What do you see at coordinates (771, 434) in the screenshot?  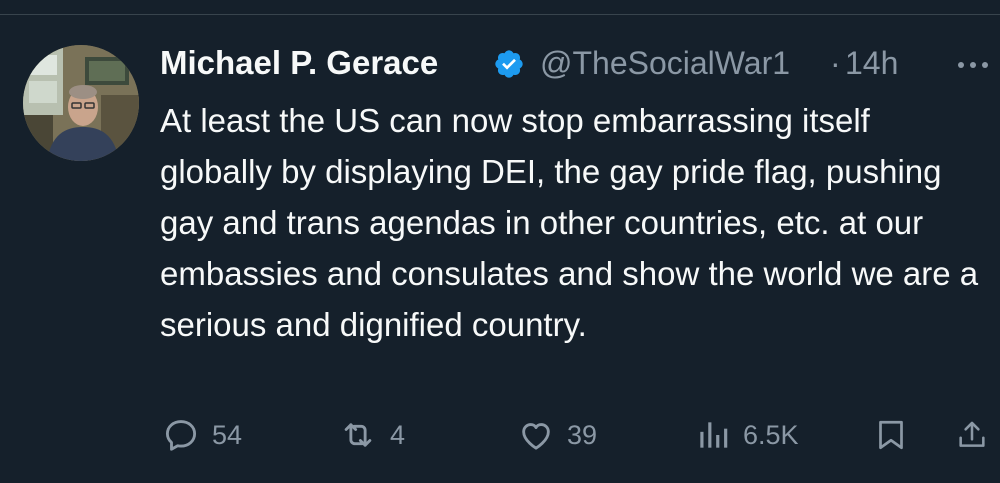 I see `views-count: 6.5K` at bounding box center [771, 434].